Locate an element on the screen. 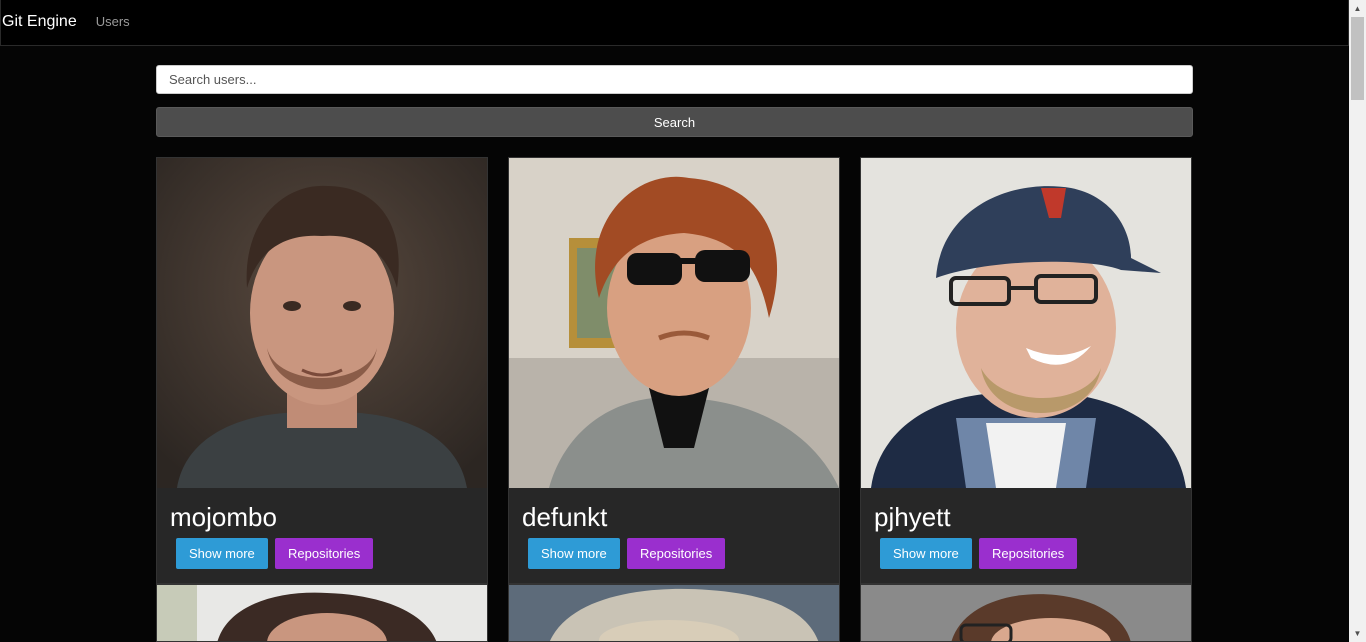 This screenshot has width=1366, height=642. scroll-thumb is located at coordinates (1357, 58).